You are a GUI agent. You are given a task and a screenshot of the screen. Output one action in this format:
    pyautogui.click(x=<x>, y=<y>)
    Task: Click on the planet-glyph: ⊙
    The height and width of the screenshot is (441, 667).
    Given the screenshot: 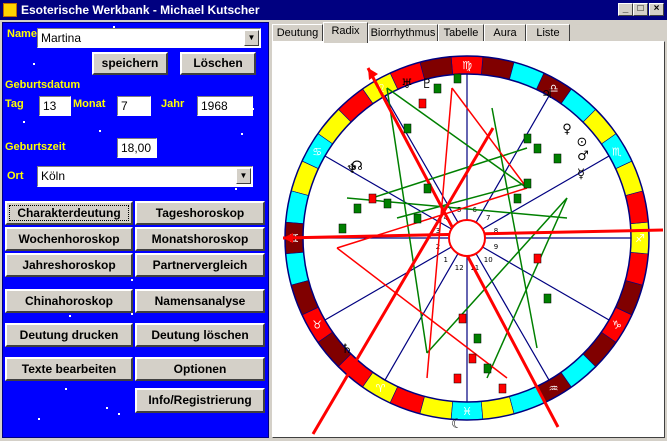 What is the action you would take?
    pyautogui.click(x=582, y=142)
    